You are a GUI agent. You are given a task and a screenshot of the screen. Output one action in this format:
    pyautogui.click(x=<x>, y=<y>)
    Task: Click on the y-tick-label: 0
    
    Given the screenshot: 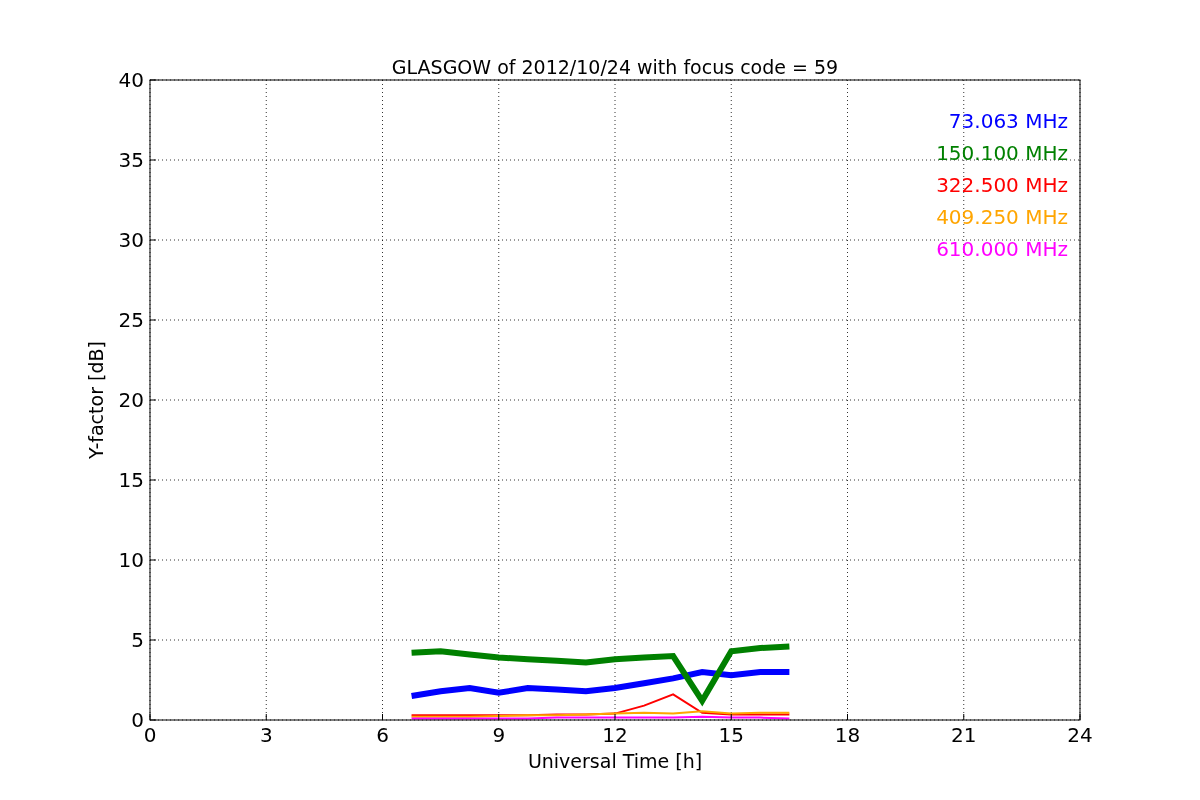 What is the action you would take?
    pyautogui.click(x=137, y=720)
    